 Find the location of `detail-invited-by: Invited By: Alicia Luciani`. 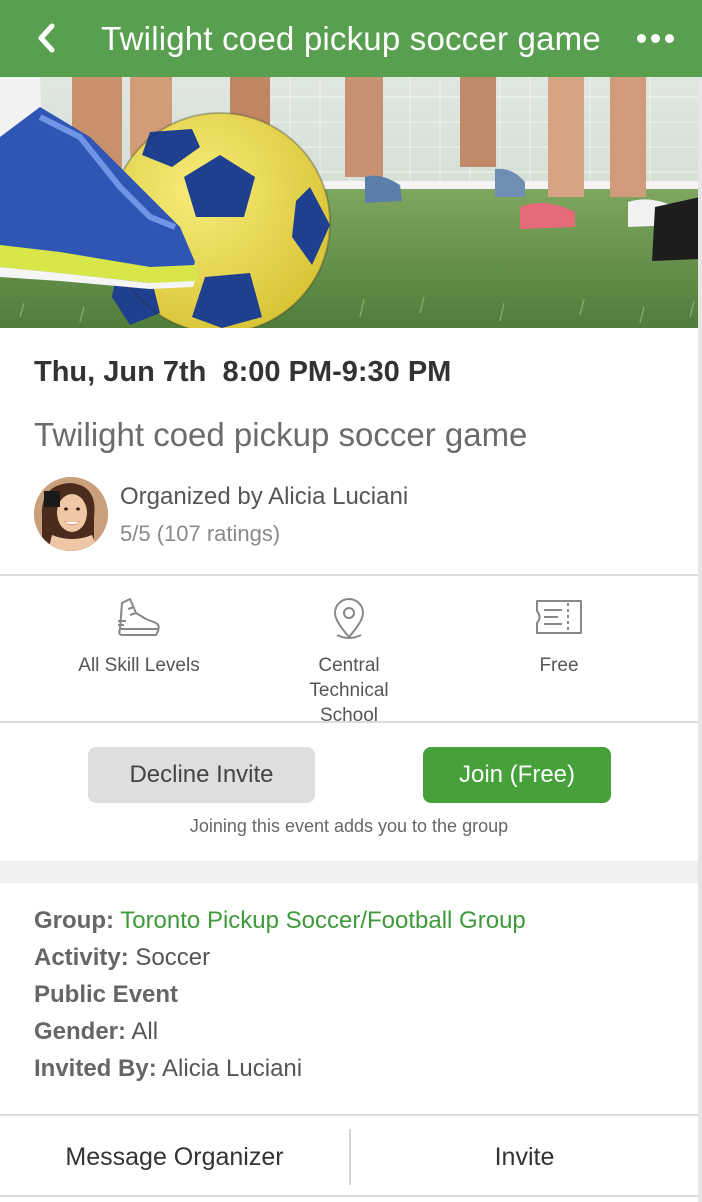

detail-invited-by: Invited By: Alicia Luciani is located at coordinates (168, 1069).